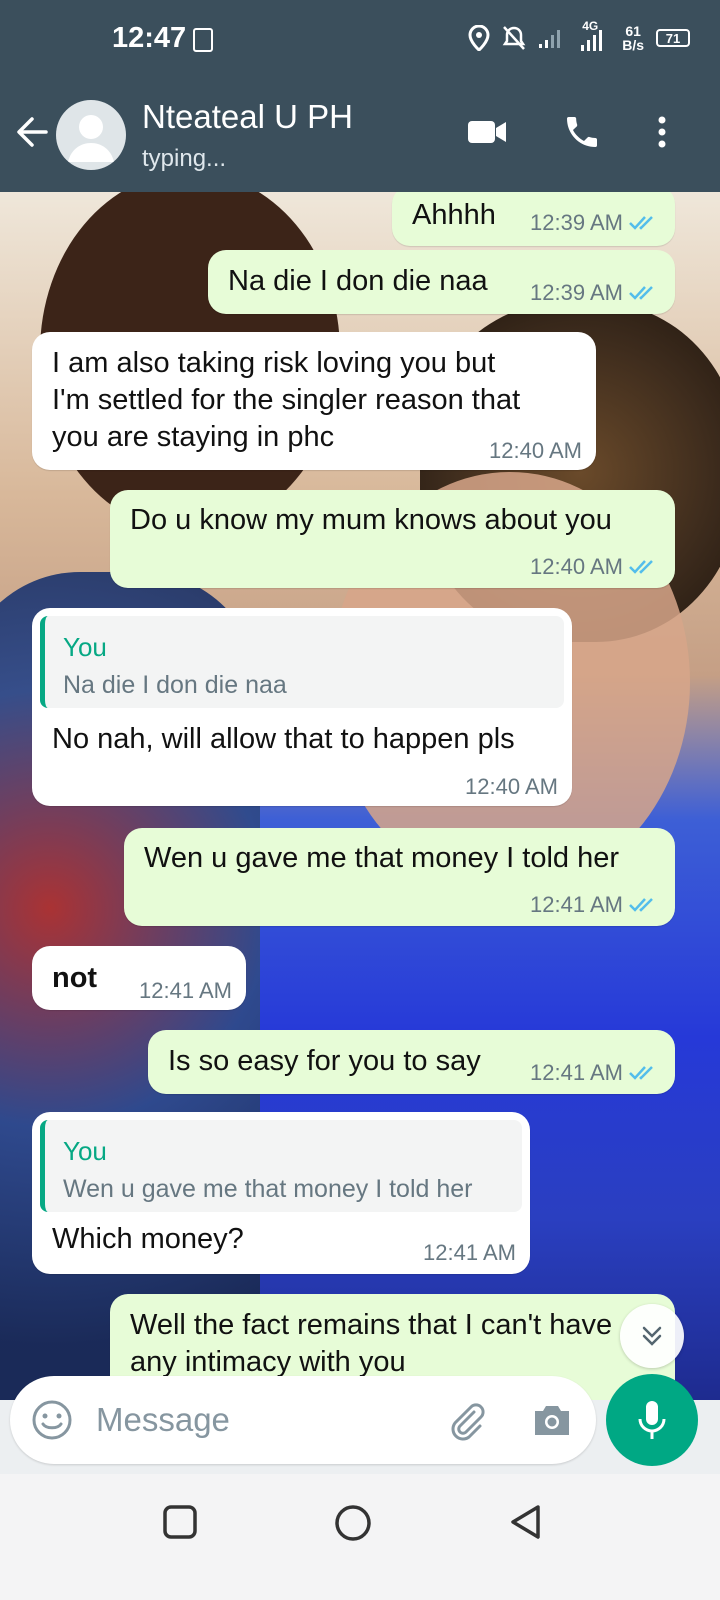 The width and height of the screenshot is (720, 1600). What do you see at coordinates (203, 40) in the screenshot?
I see `sim-card-icon` at bounding box center [203, 40].